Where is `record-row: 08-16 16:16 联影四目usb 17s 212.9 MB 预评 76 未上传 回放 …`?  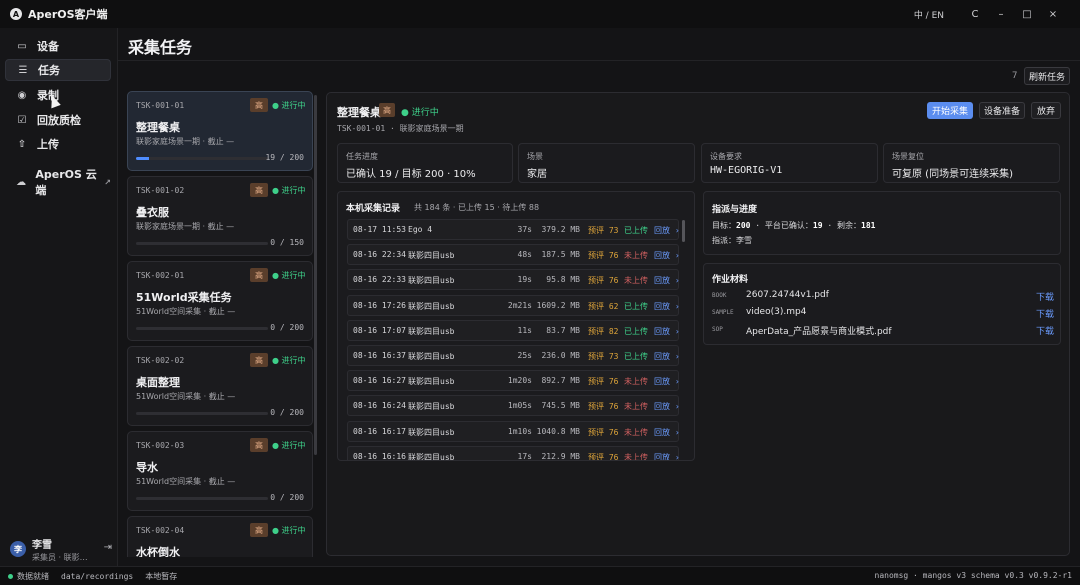
record-row: 08-16 16:16 联影四目usb 17s 212.9 MB 预评 76 未上传 回放 … is located at coordinates (513, 453).